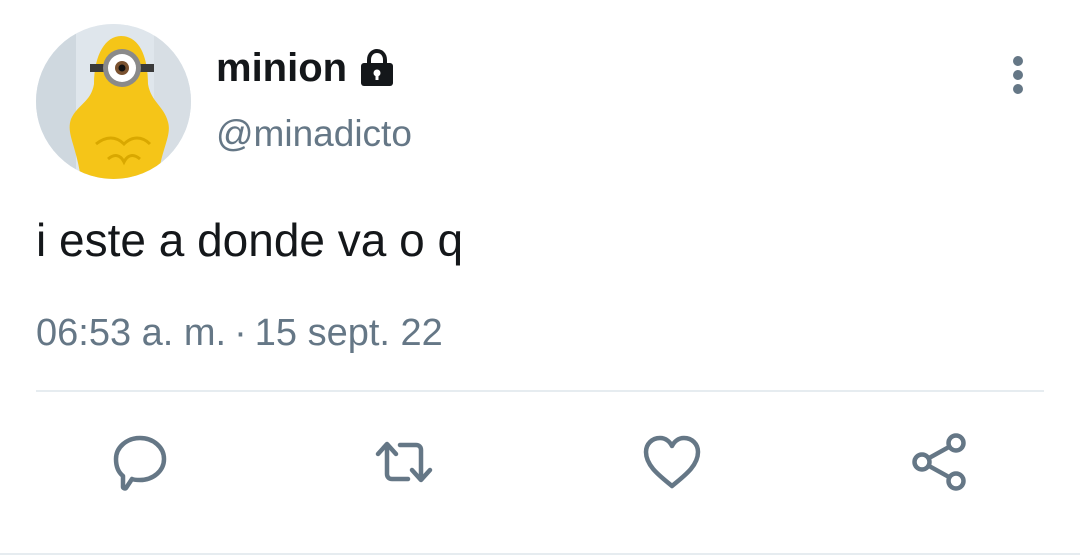 This screenshot has height=555, width=1080. I want to click on more-options-button, so click(1018, 75).